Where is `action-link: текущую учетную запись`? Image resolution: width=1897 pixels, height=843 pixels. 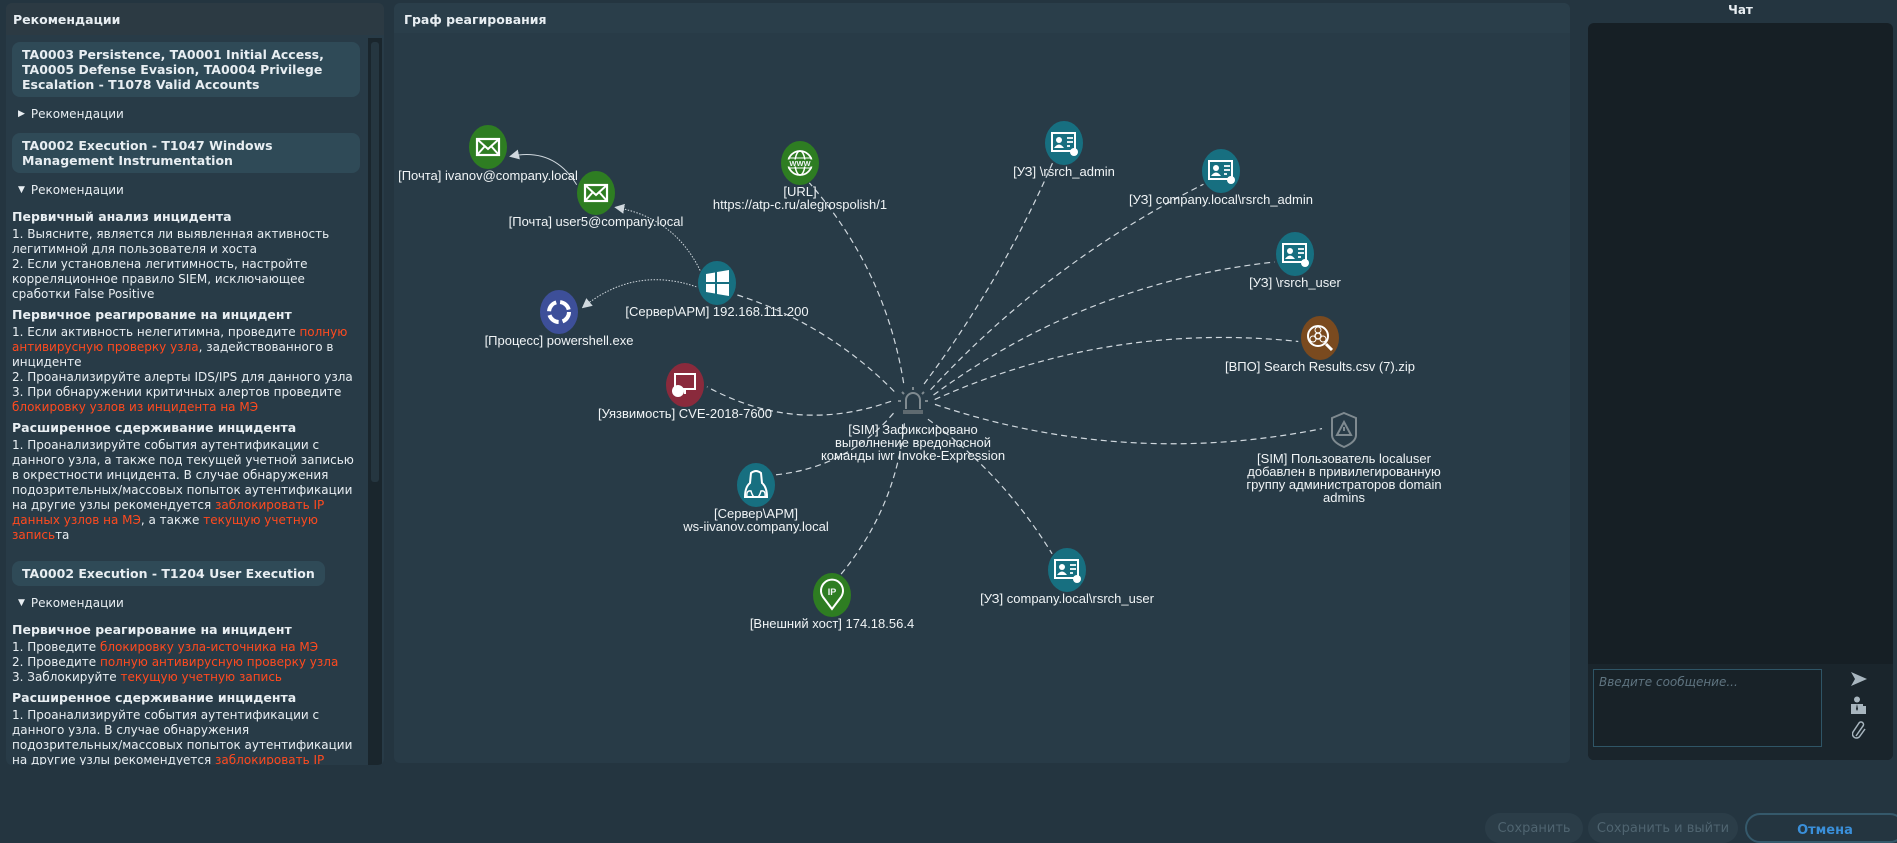 action-link: текущую учетную запись is located at coordinates (201, 677).